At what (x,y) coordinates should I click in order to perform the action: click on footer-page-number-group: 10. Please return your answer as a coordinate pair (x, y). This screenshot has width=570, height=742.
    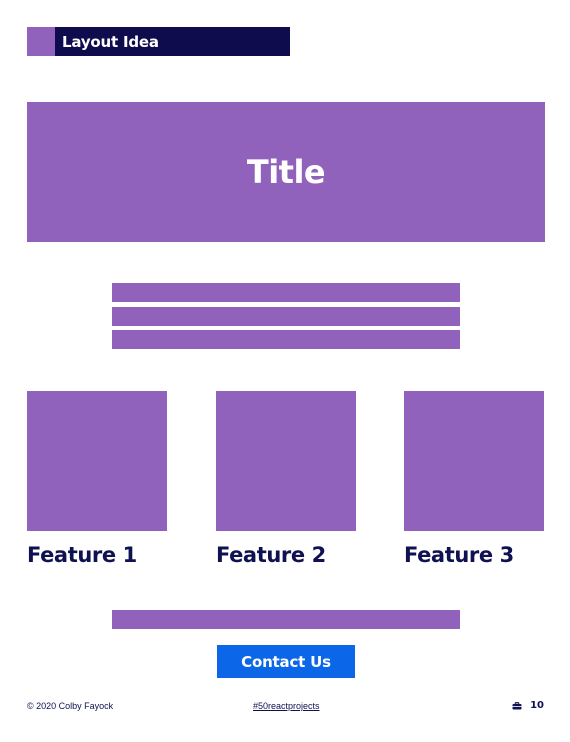
    Looking at the image, I should click on (528, 705).